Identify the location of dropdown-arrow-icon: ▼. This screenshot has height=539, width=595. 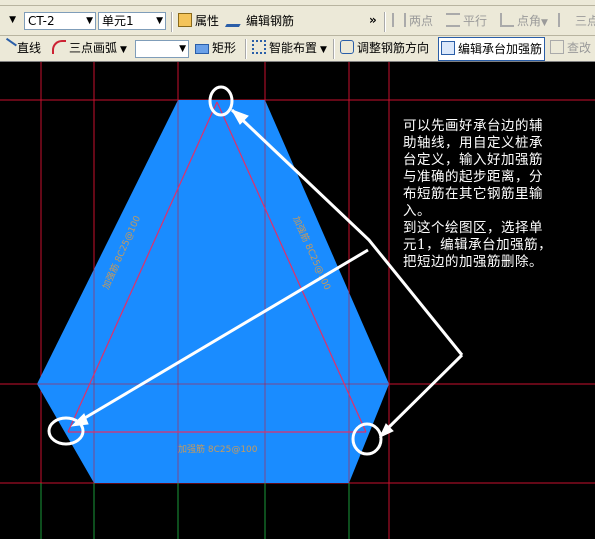
(9, 21).